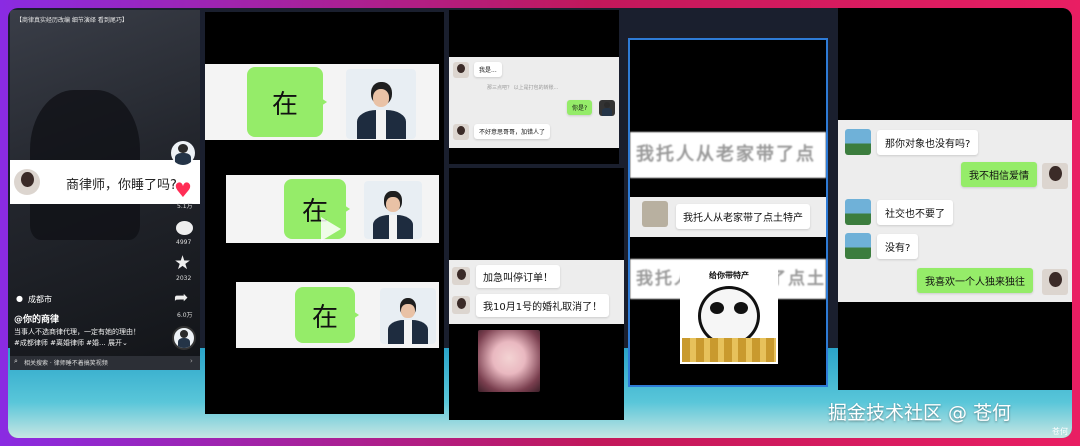 Image resolution: width=1080 pixels, height=446 pixels. What do you see at coordinates (27, 182) in the screenshot?
I see `banner-avatar` at bounding box center [27, 182].